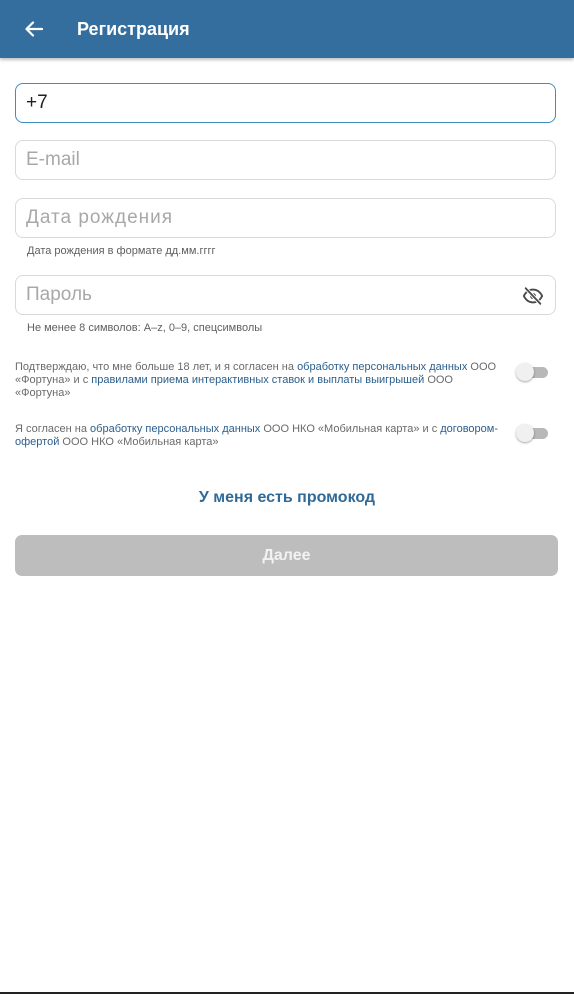  What do you see at coordinates (271, 103) in the screenshot?
I see `phone-input` at bounding box center [271, 103].